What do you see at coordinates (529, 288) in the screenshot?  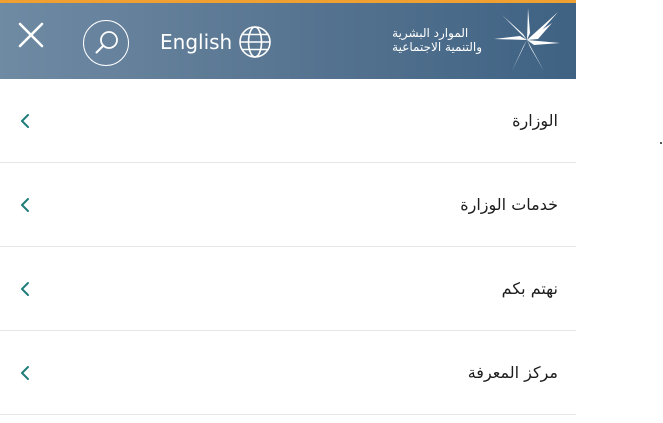 I see `menu-item-label: نهتم بكم` at bounding box center [529, 288].